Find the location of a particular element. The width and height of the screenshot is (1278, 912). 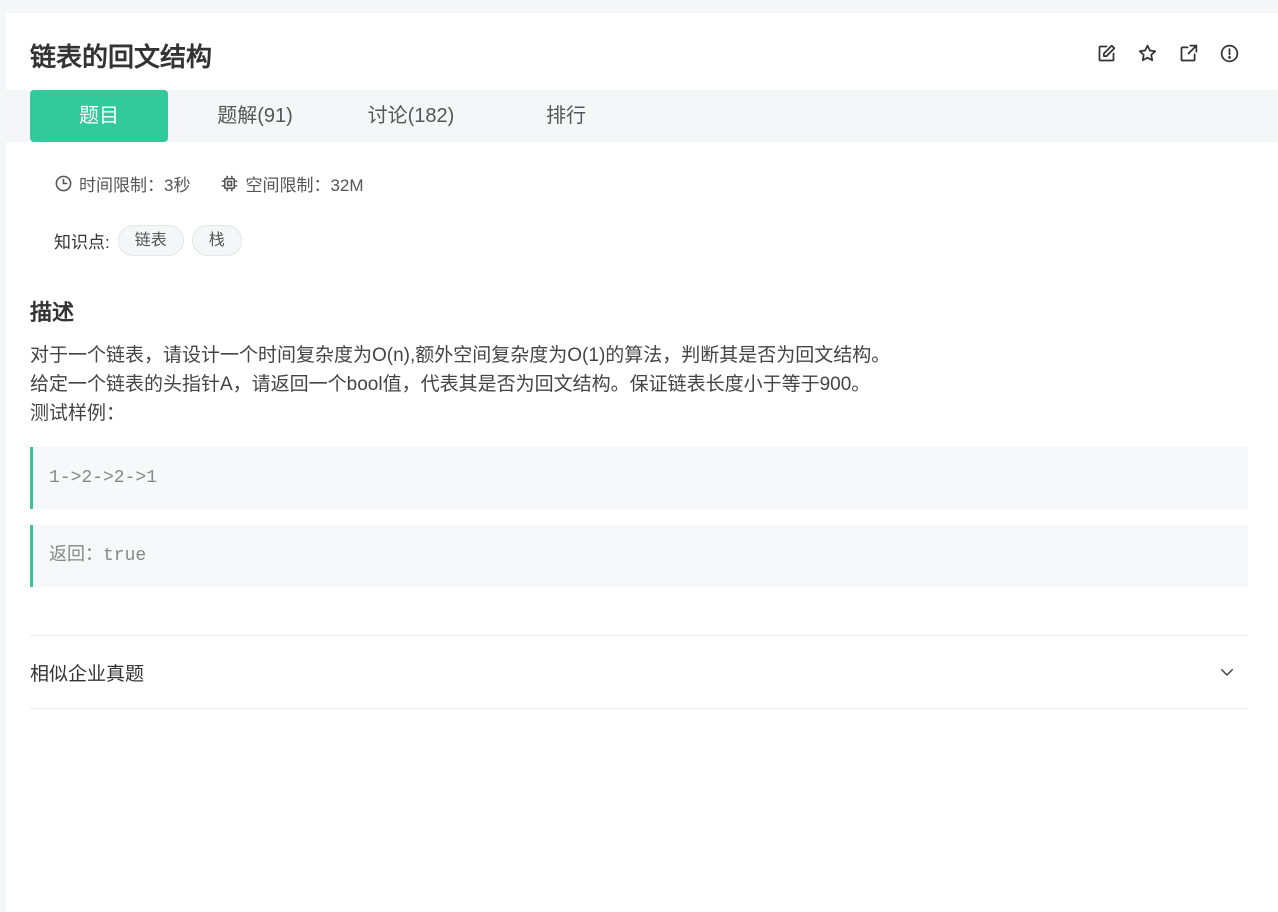

tag-stack: 栈 is located at coordinates (216, 240).